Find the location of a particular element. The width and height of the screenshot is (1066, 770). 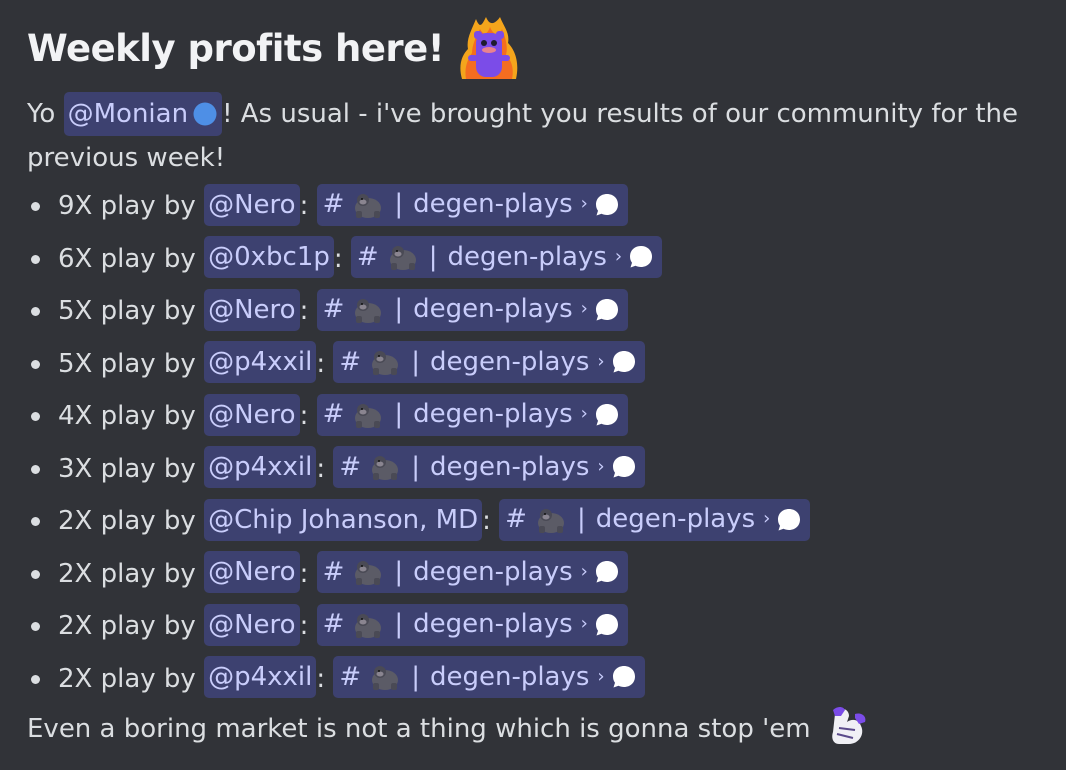

user-mention: @Chip Johanson, MD is located at coordinates (343, 519).